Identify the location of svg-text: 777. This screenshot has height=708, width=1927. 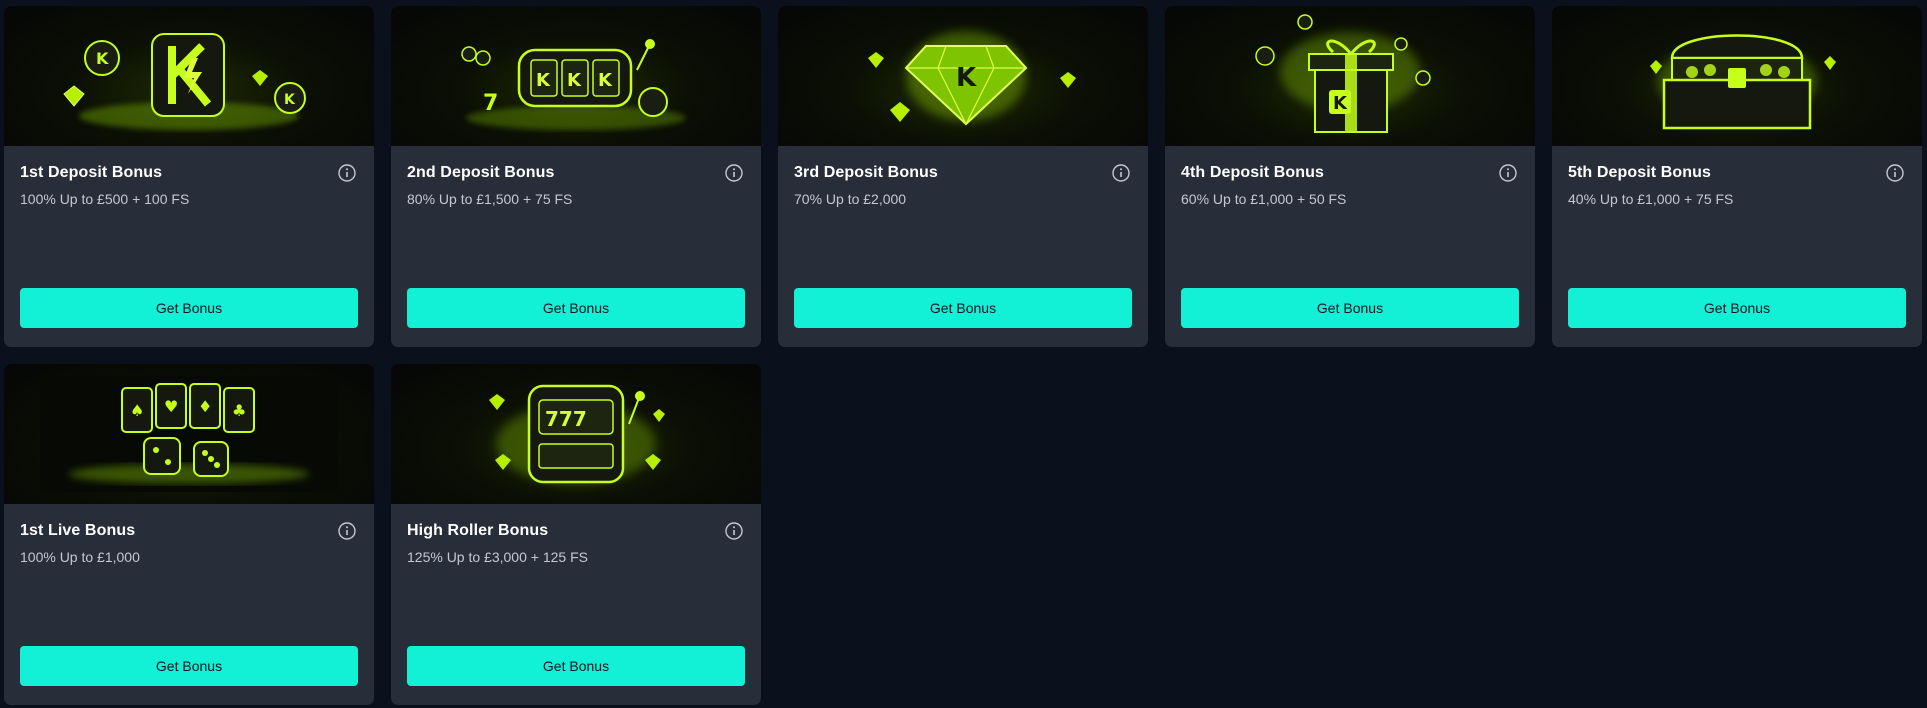
(566, 419).